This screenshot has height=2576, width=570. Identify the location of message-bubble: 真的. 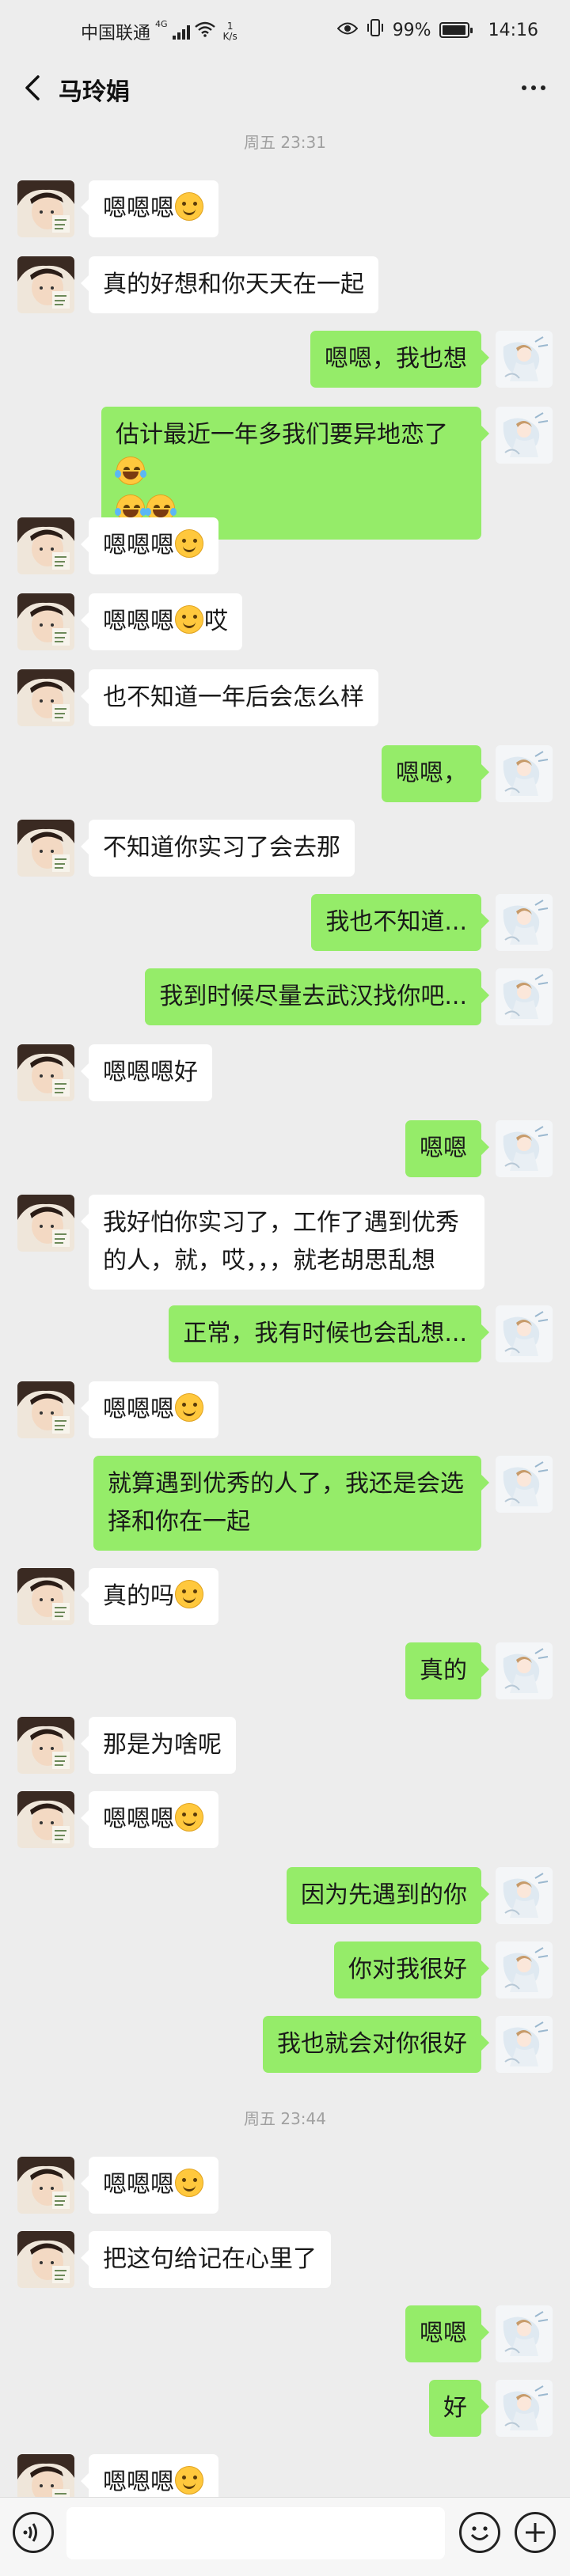
(447, 1670).